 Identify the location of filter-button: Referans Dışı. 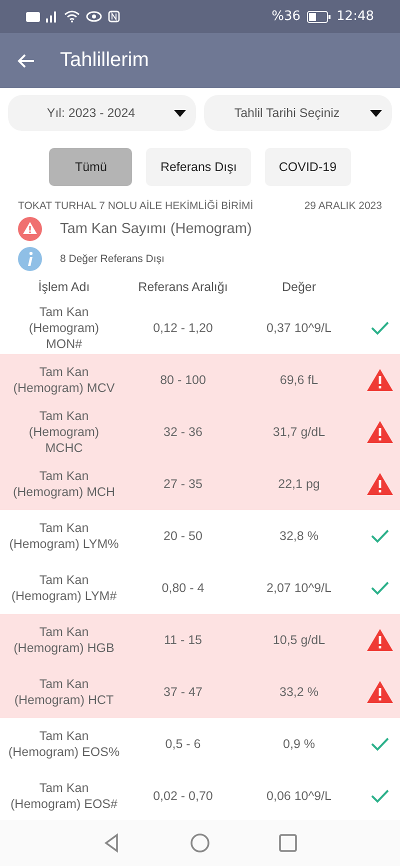
(198, 167).